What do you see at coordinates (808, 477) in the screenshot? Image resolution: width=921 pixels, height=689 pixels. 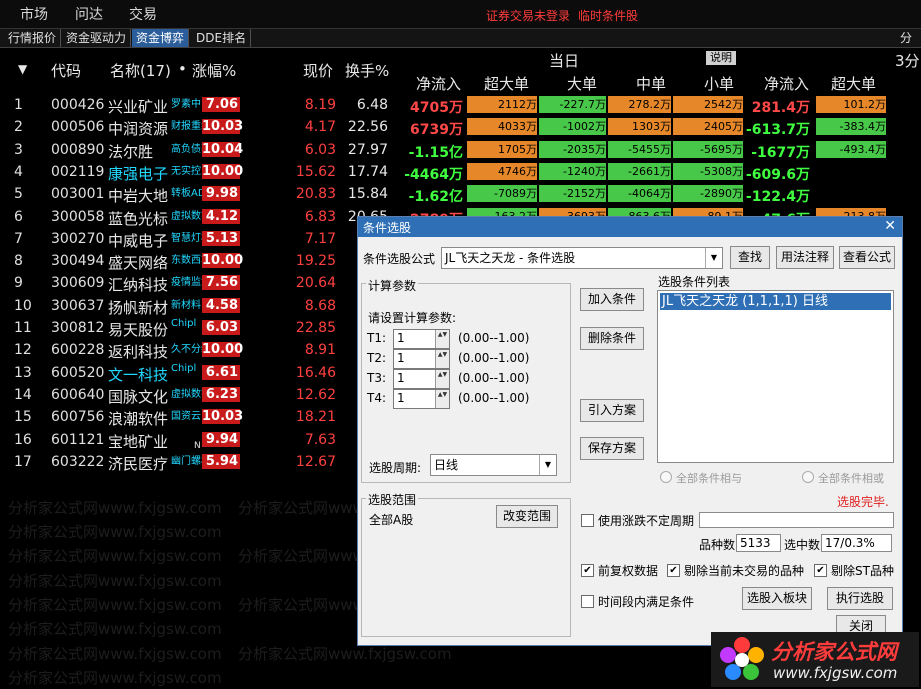 I see `radio-or` at bounding box center [808, 477].